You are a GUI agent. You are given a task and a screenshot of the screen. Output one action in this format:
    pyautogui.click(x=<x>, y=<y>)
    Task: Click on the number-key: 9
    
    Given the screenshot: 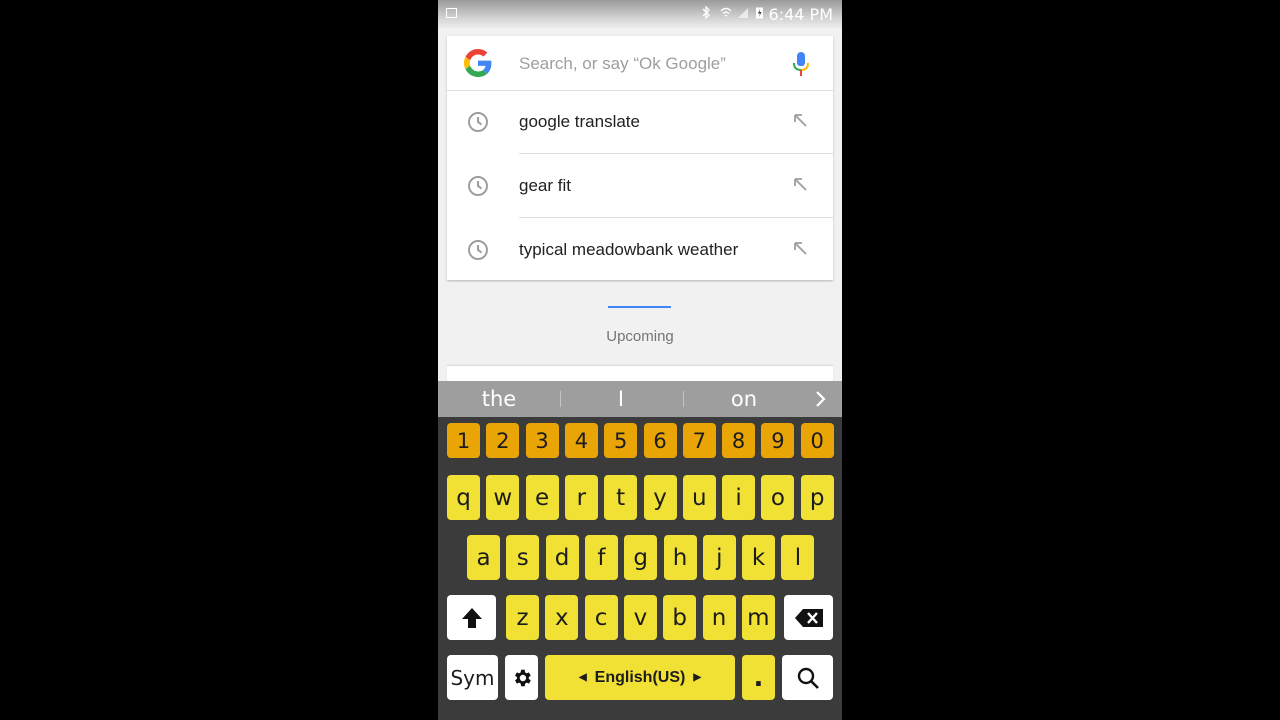 What is the action you would take?
    pyautogui.click(x=778, y=440)
    